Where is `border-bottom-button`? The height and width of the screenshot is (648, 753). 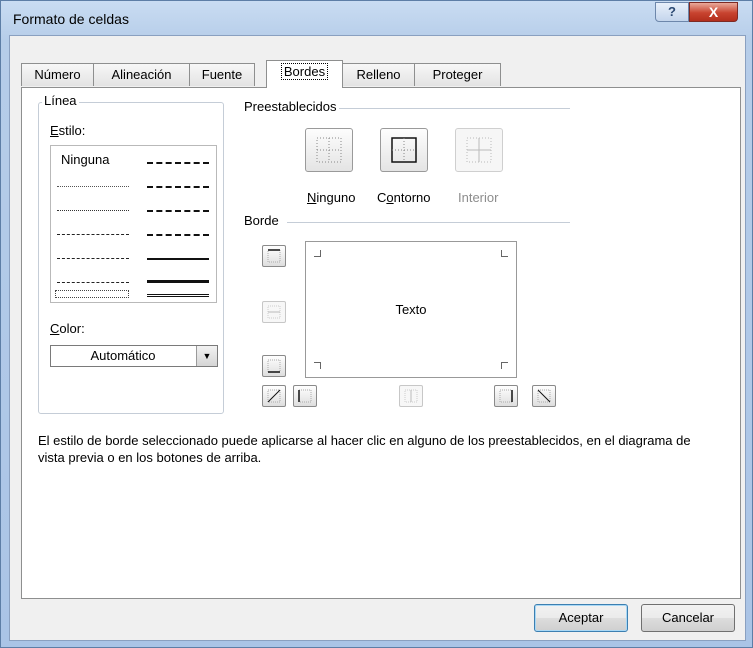
border-bottom-button is located at coordinates (274, 366).